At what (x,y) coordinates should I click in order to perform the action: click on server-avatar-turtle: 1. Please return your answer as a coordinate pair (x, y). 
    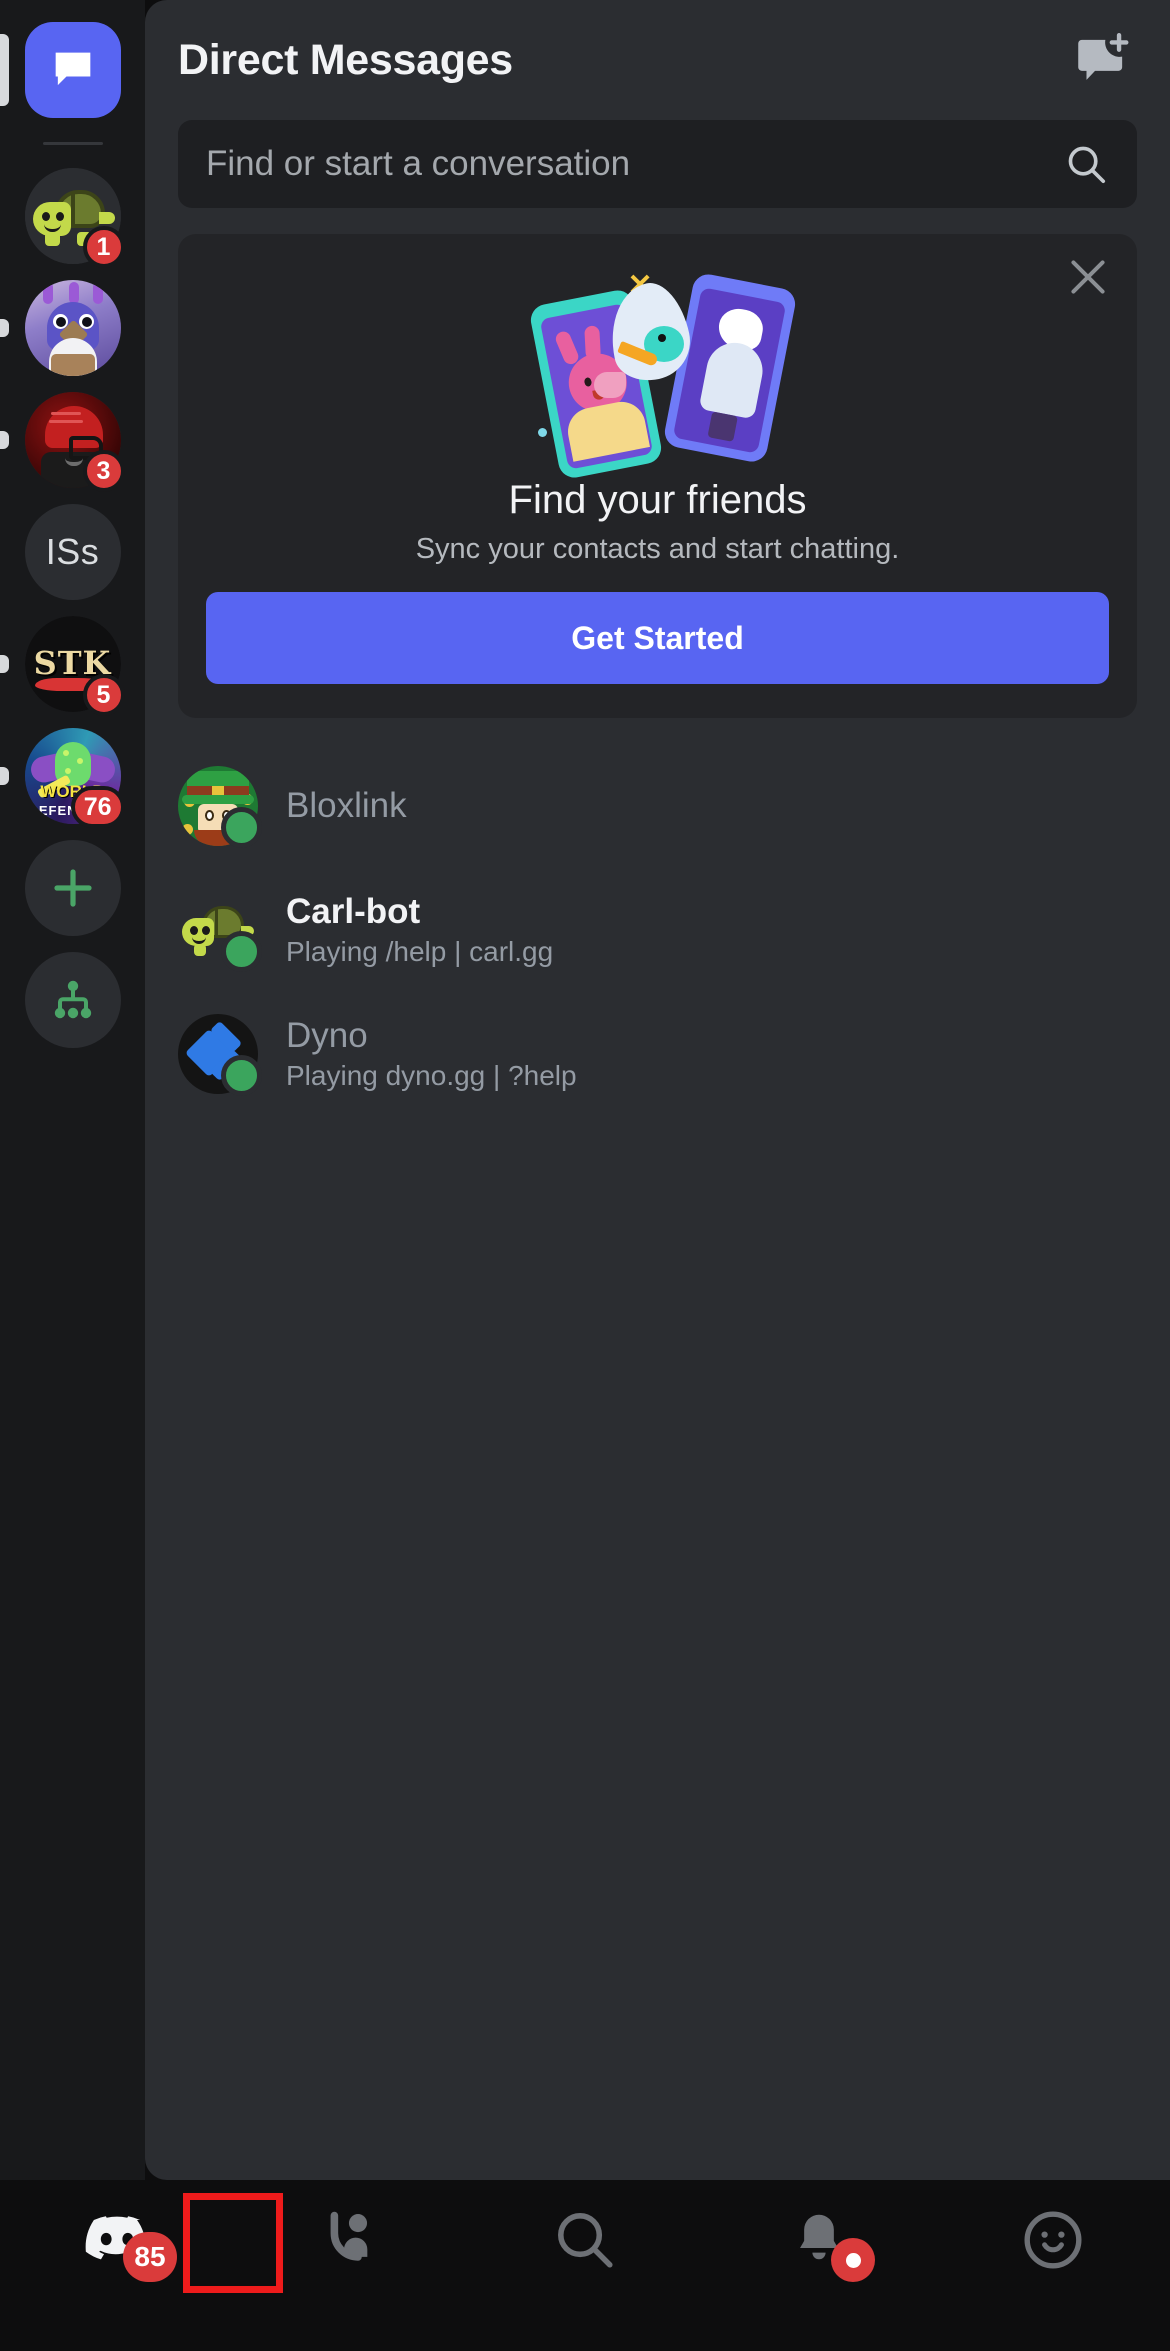
    Looking at the image, I should click on (74, 218).